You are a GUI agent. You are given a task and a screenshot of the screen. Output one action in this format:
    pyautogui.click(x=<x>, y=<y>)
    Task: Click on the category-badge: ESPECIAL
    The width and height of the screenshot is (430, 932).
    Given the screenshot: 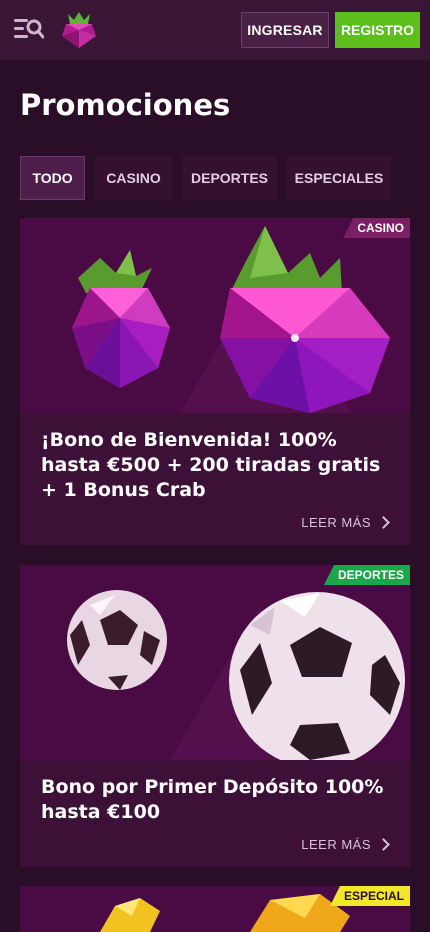 What is the action you would take?
    pyautogui.click(x=369, y=896)
    